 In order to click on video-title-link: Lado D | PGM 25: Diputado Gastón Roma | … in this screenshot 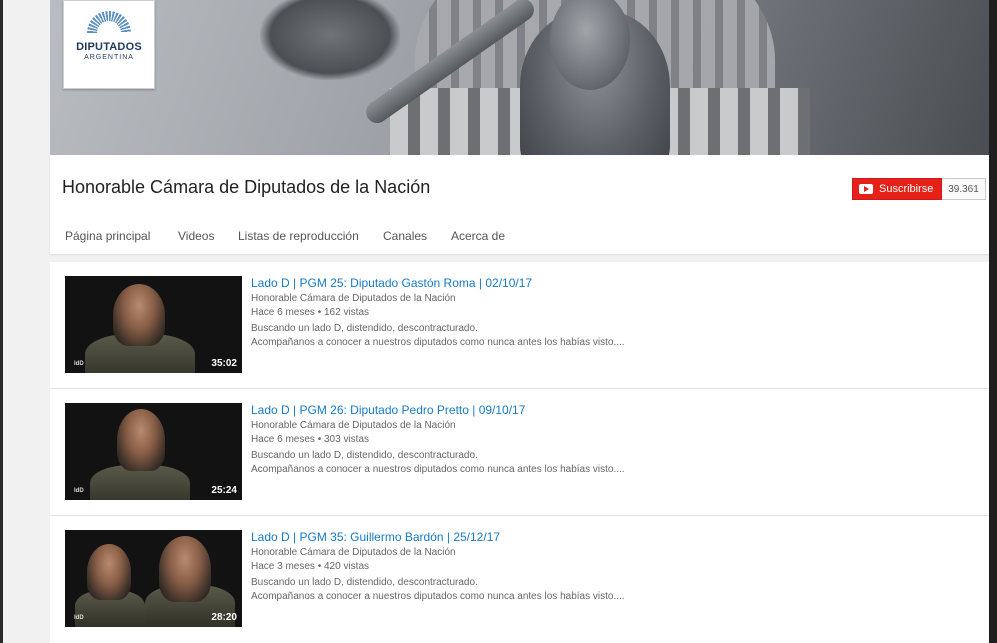, I will do `click(391, 283)`.